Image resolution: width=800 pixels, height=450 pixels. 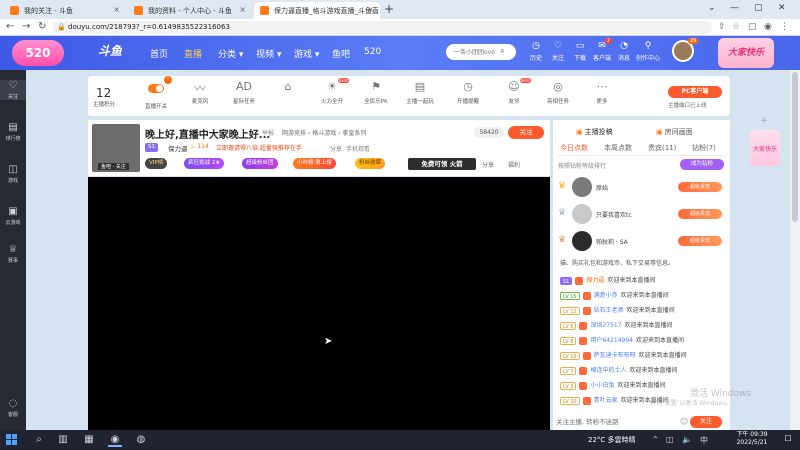 What do you see at coordinates (784, 27) in the screenshot?
I see `menu-icon: ⋮` at bounding box center [784, 27].